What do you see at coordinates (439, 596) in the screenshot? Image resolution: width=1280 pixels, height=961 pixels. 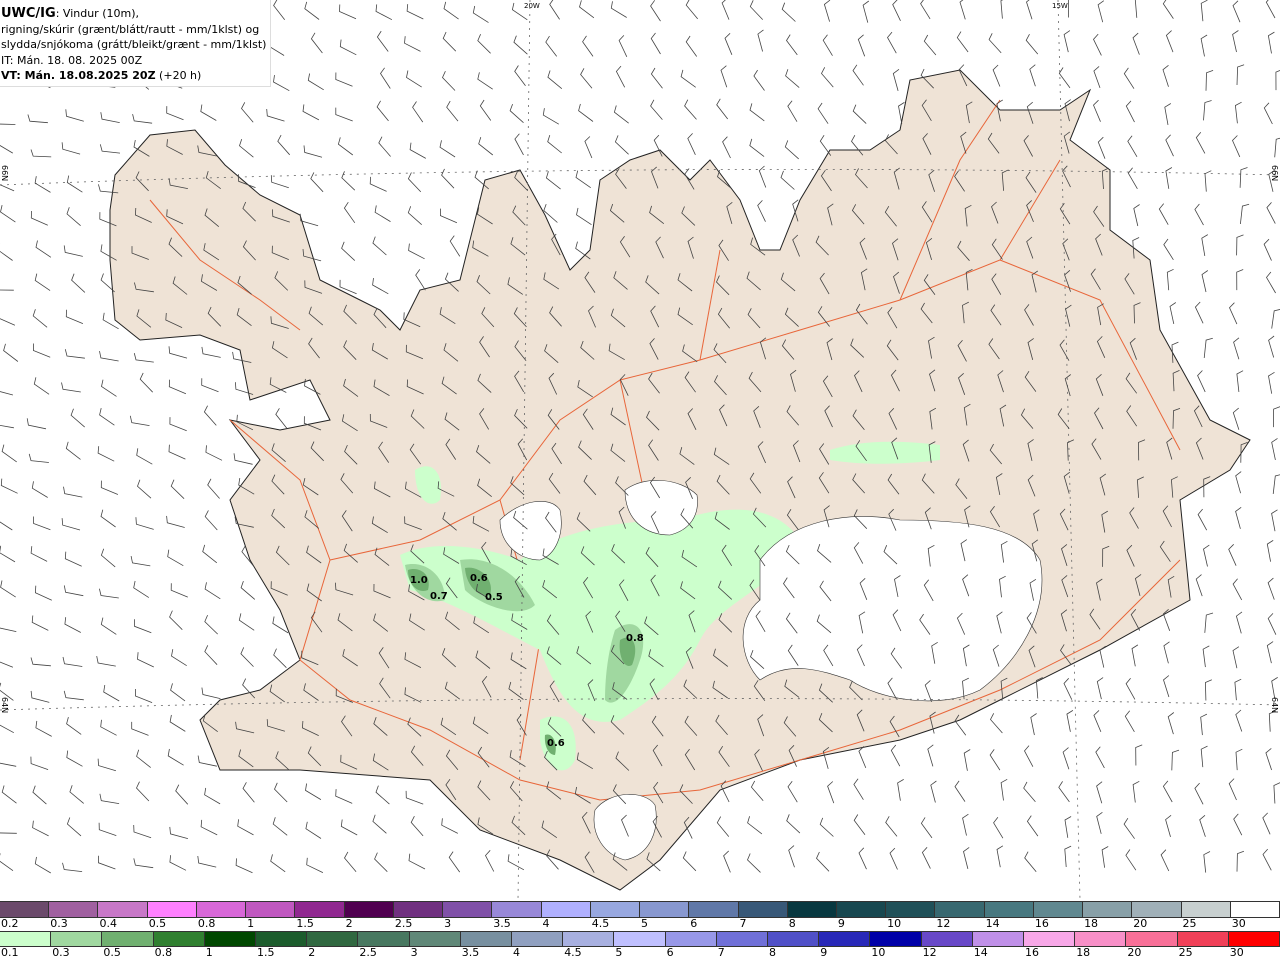 I see `precip-label: 0.7` at bounding box center [439, 596].